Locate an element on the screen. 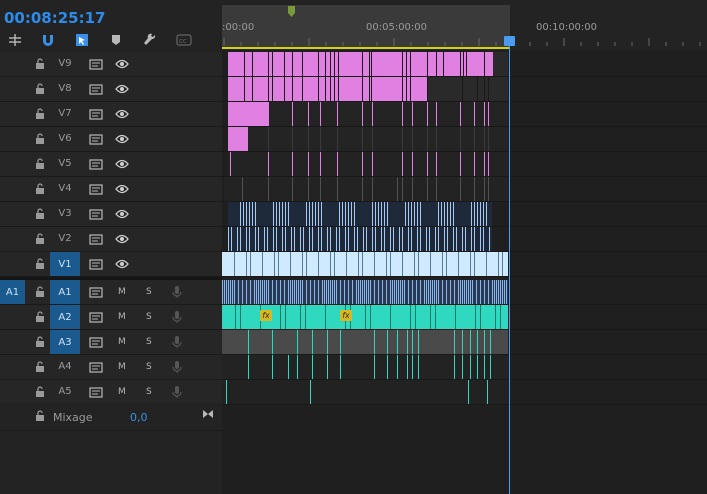 This screenshot has width=707, height=494. magnet-icon is located at coordinates (48, 40).